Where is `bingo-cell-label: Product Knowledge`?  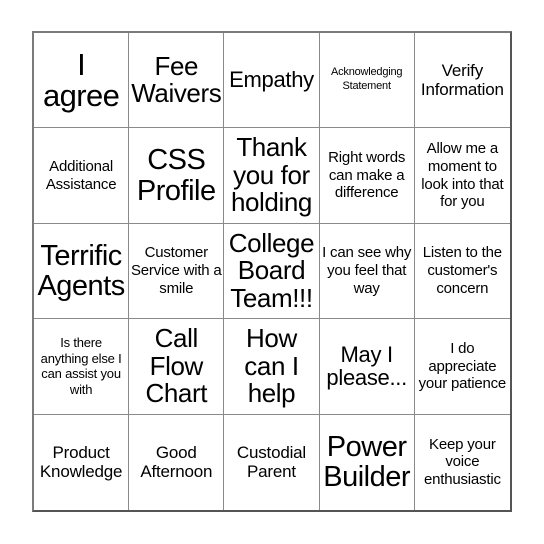 bingo-cell-label: Product Knowledge is located at coordinates (81, 462).